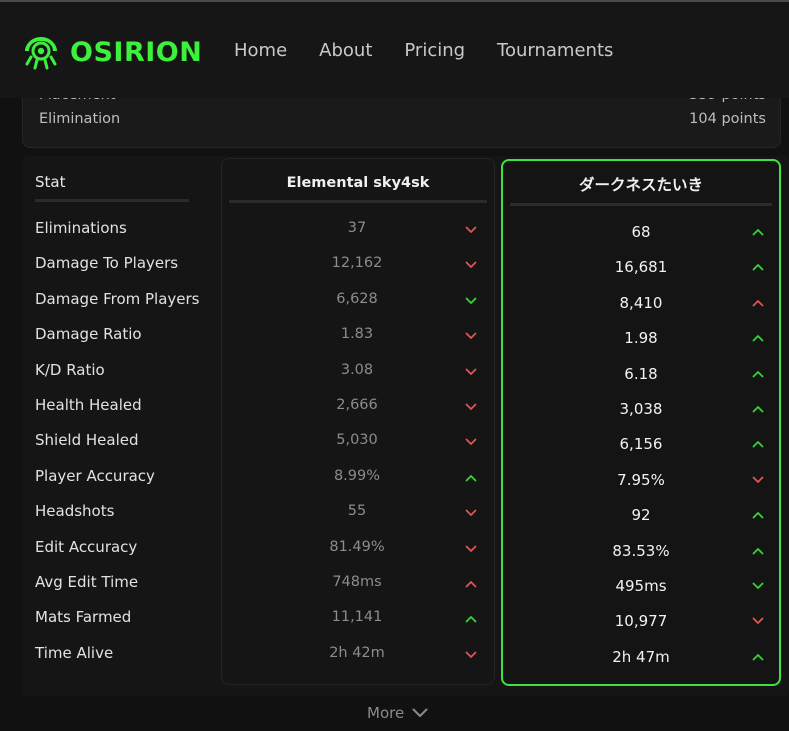  What do you see at coordinates (641, 515) in the screenshot?
I see `player-2-stat-value: 92` at bounding box center [641, 515].